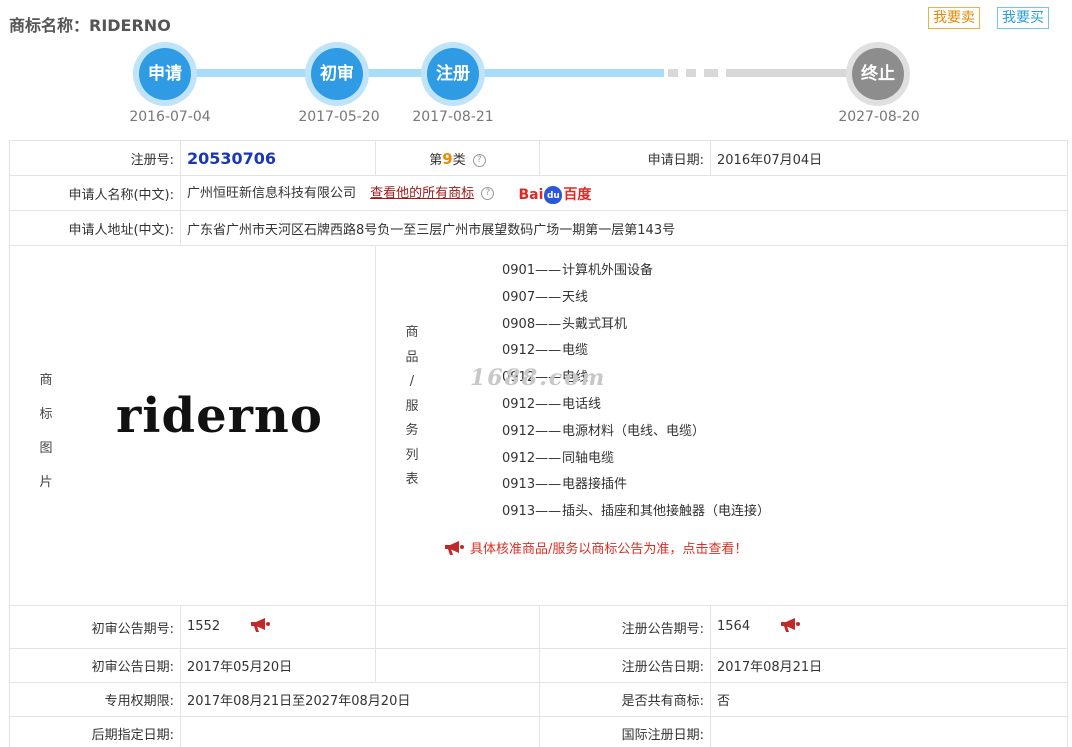 The height and width of the screenshot is (747, 1072). I want to click on goods-label: 商 品 / 服 务 列 表, so click(412, 406).